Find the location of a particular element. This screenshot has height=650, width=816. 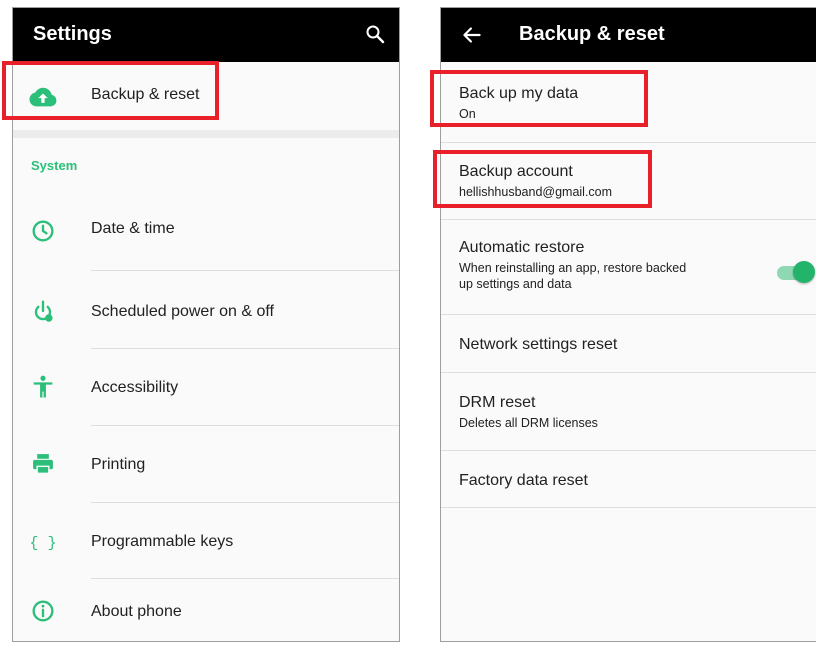

settings-item-programmable-keys: { } Programmable keys is located at coordinates (206, 541).